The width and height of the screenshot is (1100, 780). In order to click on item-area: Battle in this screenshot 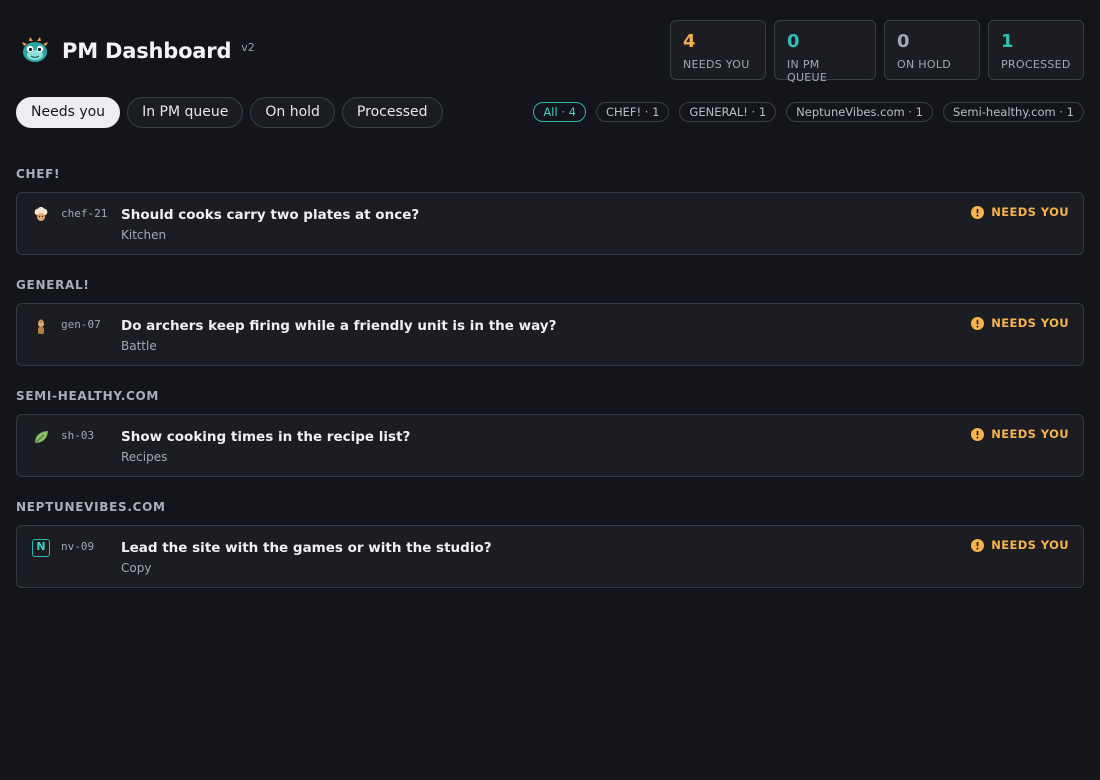, I will do `click(139, 346)`.